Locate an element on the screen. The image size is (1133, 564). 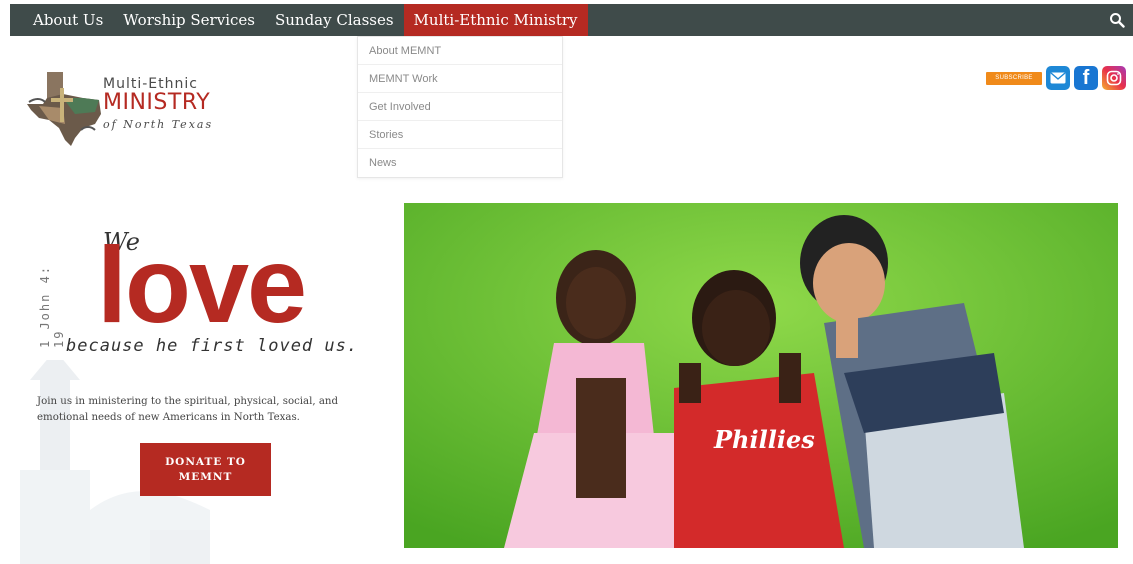
dropdown-item-about-memnt: About MEMNT is located at coordinates (460, 51).